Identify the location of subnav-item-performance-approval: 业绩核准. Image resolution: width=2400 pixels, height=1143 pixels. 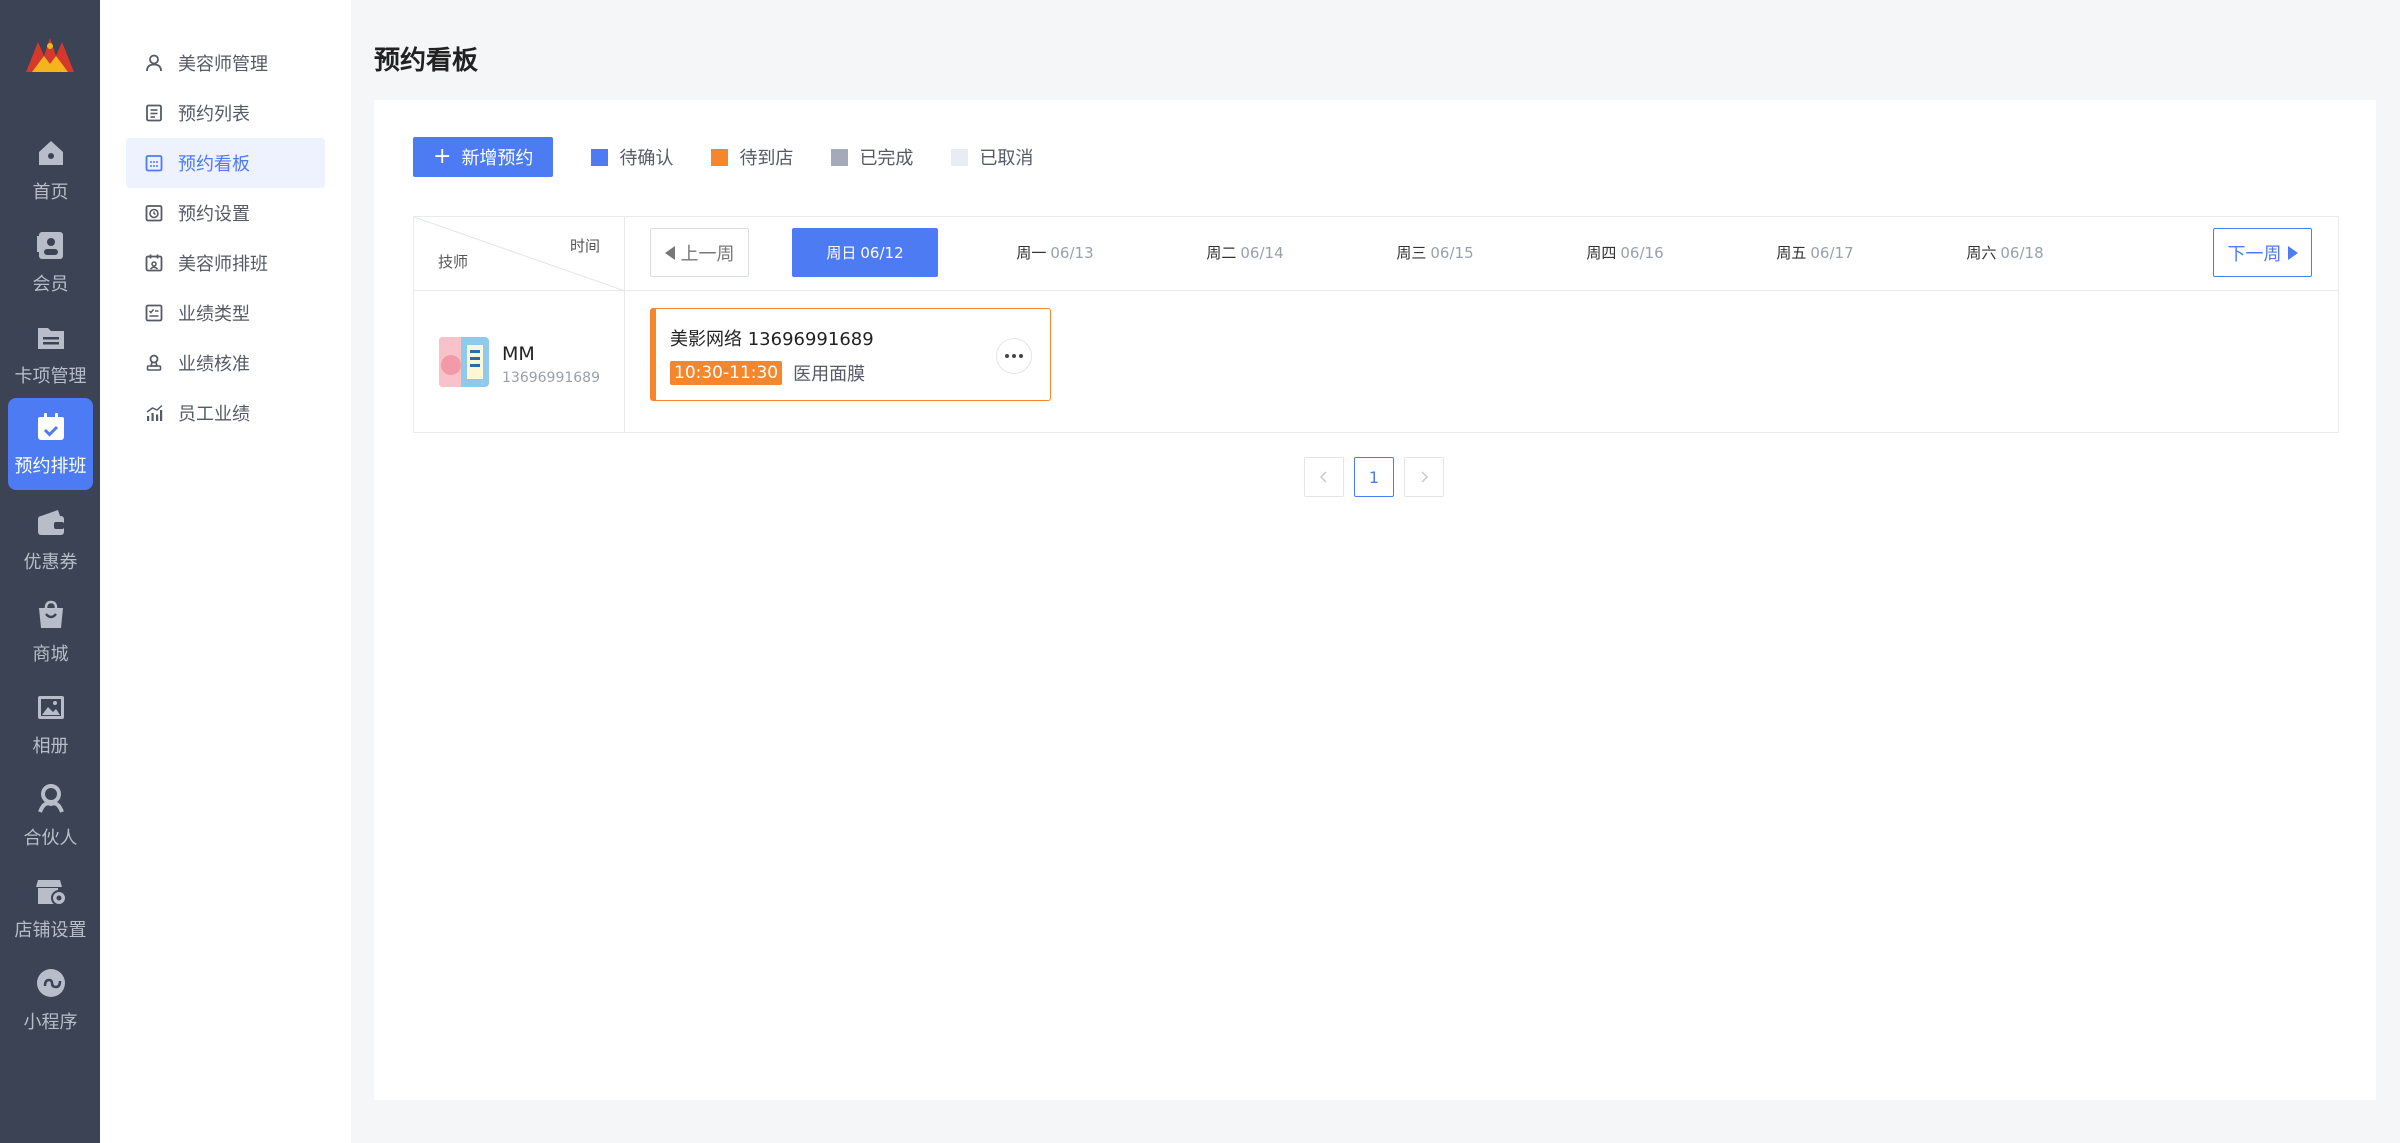
(225, 363).